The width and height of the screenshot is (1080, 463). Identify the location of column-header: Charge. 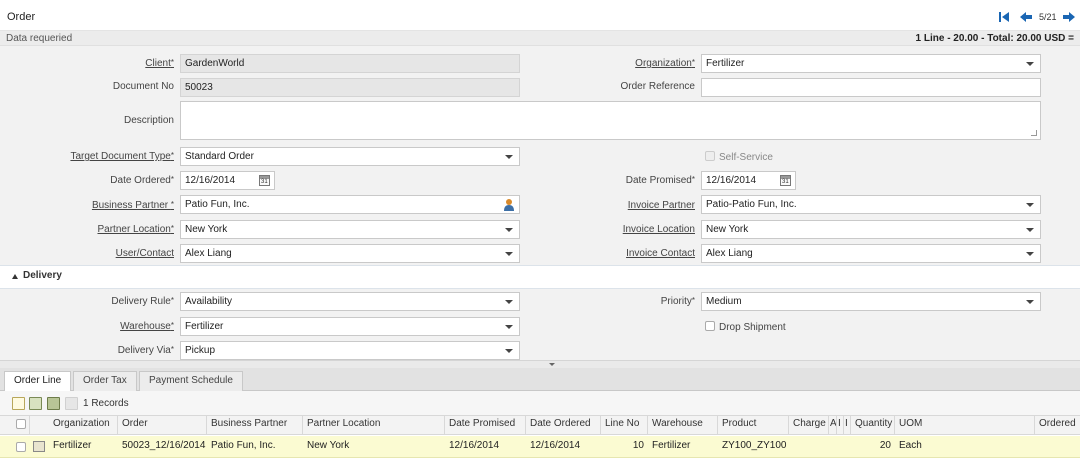
(809, 425).